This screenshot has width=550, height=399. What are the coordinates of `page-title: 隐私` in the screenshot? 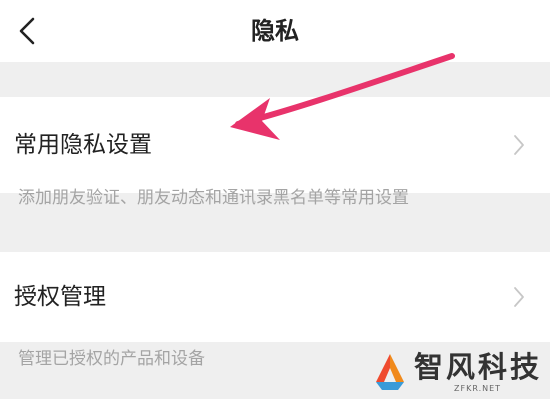 It's located at (275, 31).